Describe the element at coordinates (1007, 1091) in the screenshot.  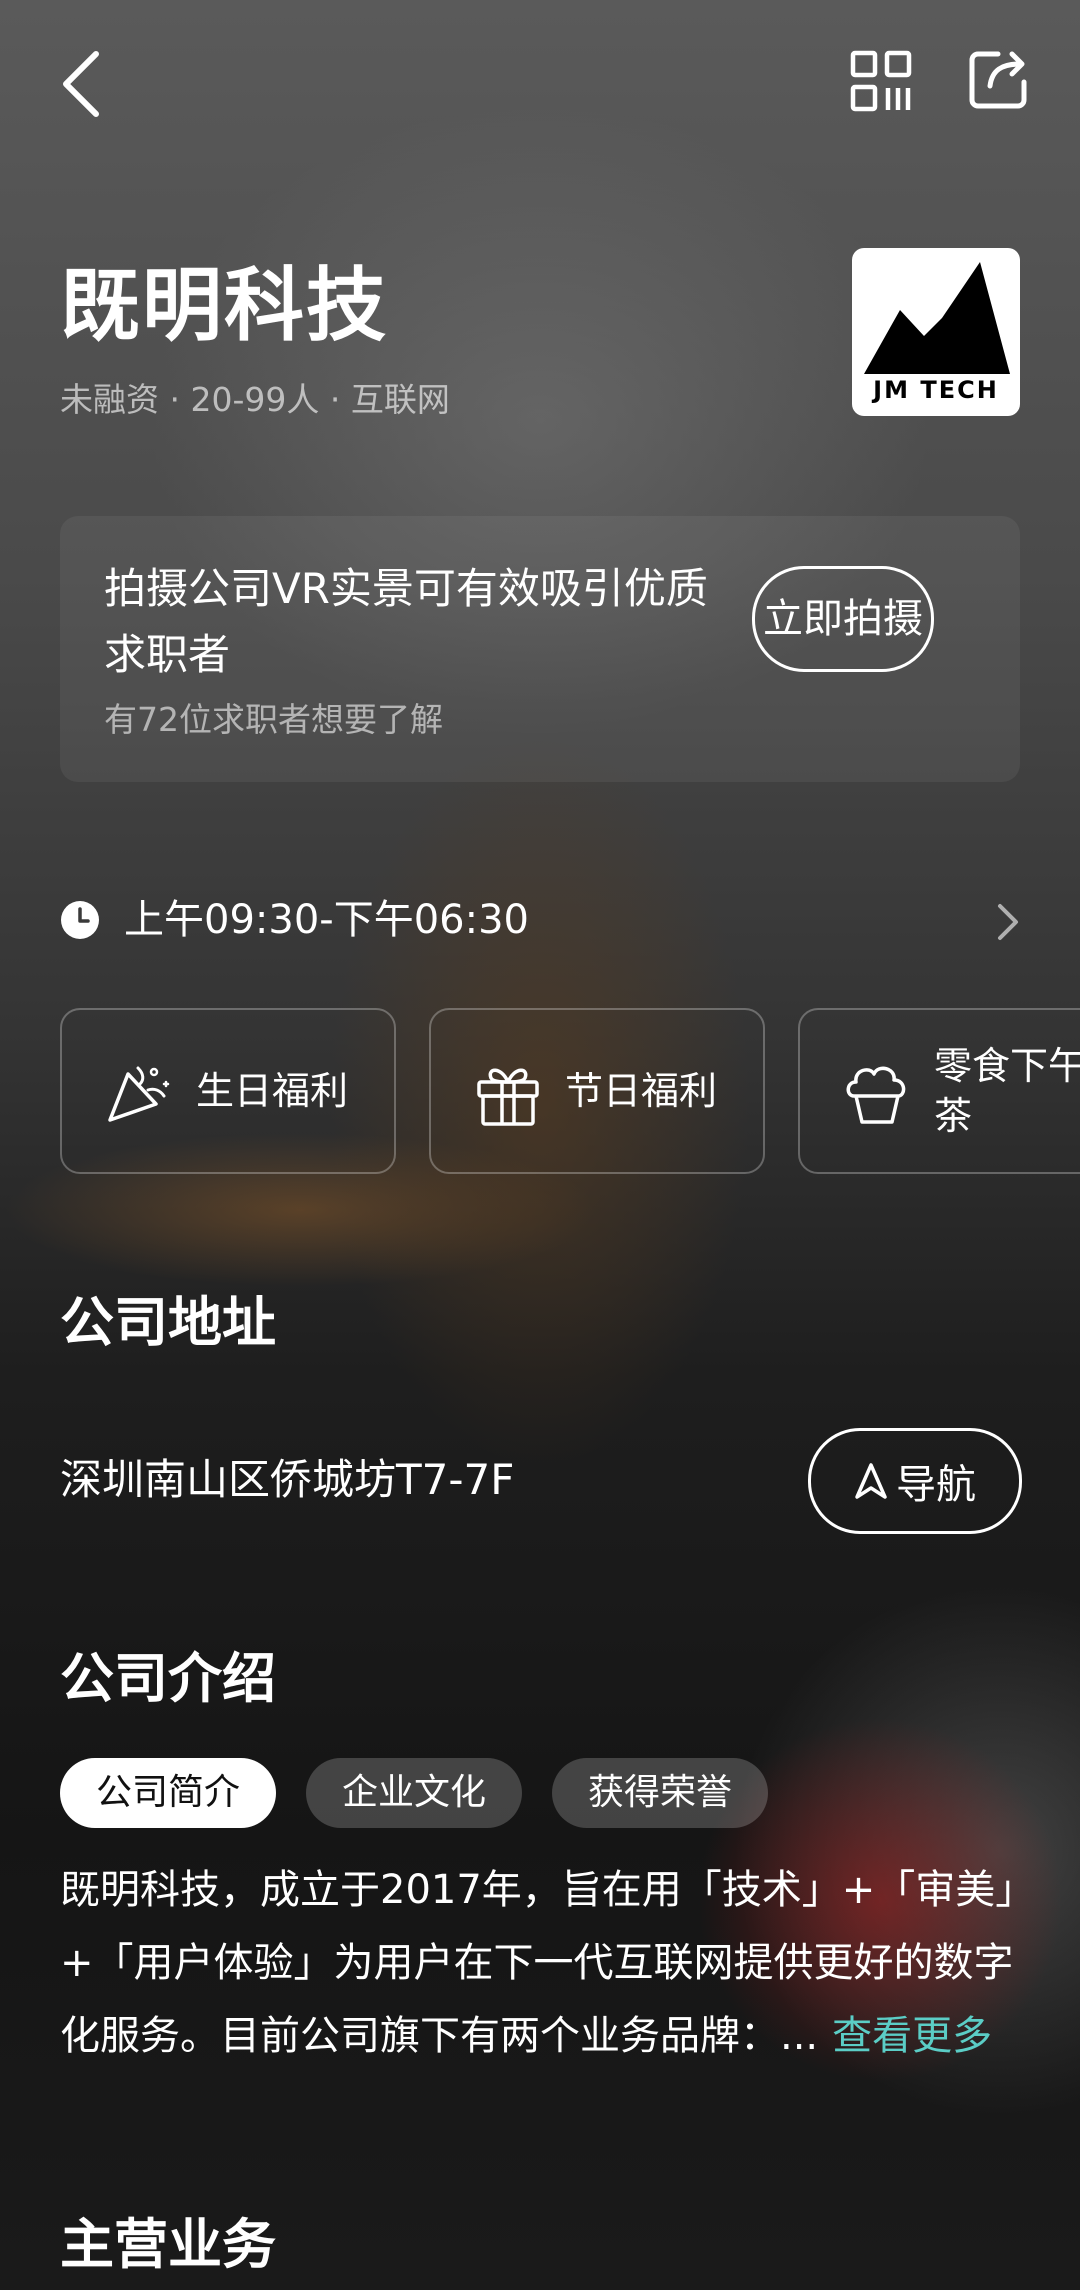
I see `benefit-label: 零食下午茶` at that location.